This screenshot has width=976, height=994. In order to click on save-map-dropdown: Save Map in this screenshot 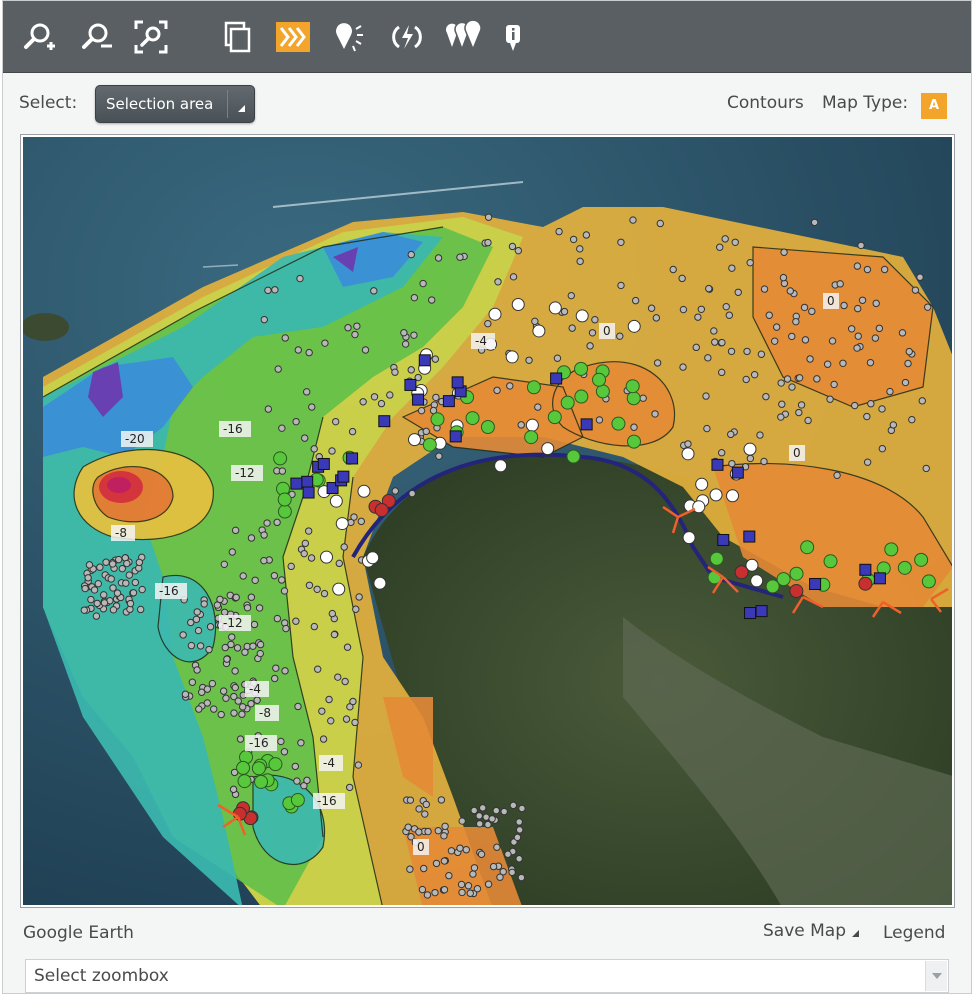, I will do `click(811, 931)`.